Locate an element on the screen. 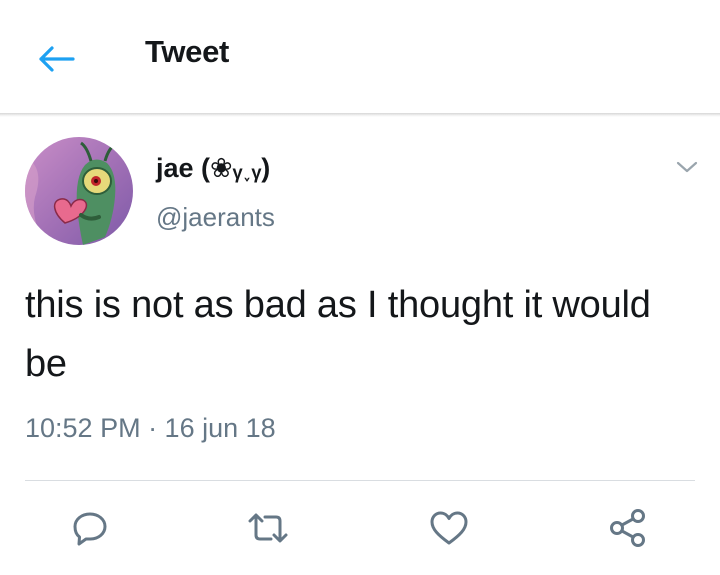 Image resolution: width=720 pixels, height=575 pixels. retweet-button is located at coordinates (268, 528).